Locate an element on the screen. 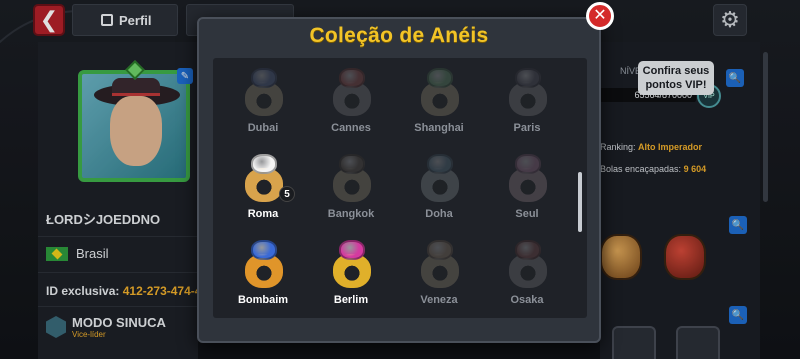  ring-item: Osaka is located at coordinates (527, 278).